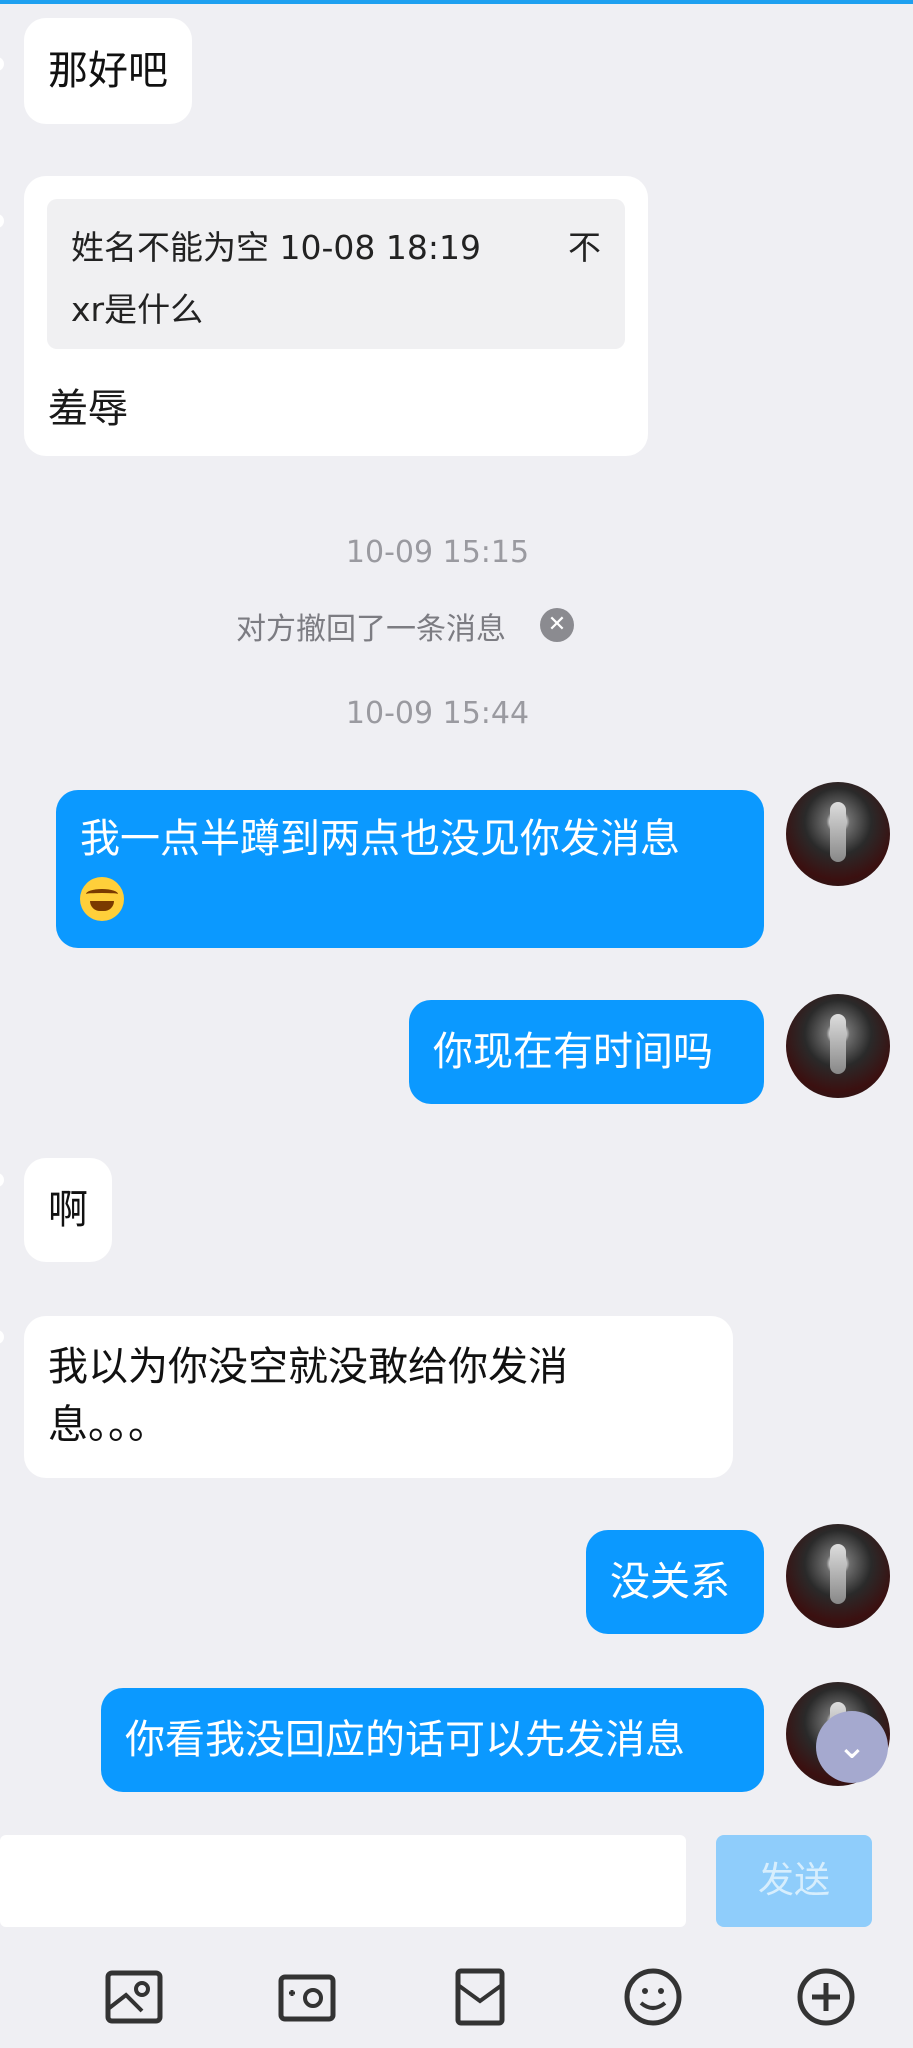  I want to click on message-bubble-outgoing: 你现在有时间吗, so click(586, 1052).